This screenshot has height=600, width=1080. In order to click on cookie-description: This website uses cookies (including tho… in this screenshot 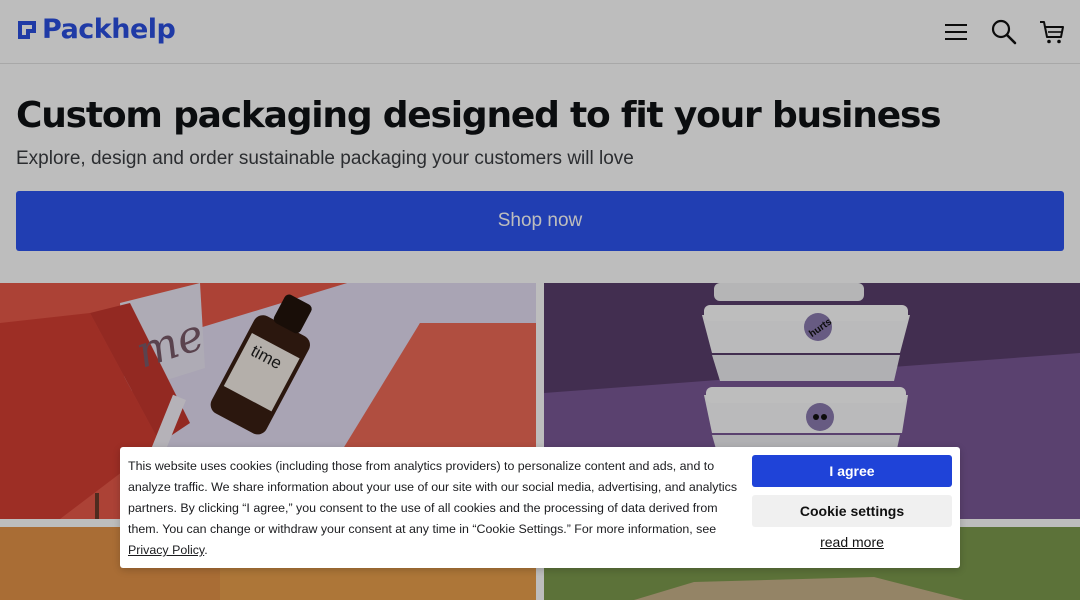, I will do `click(433, 497)`.